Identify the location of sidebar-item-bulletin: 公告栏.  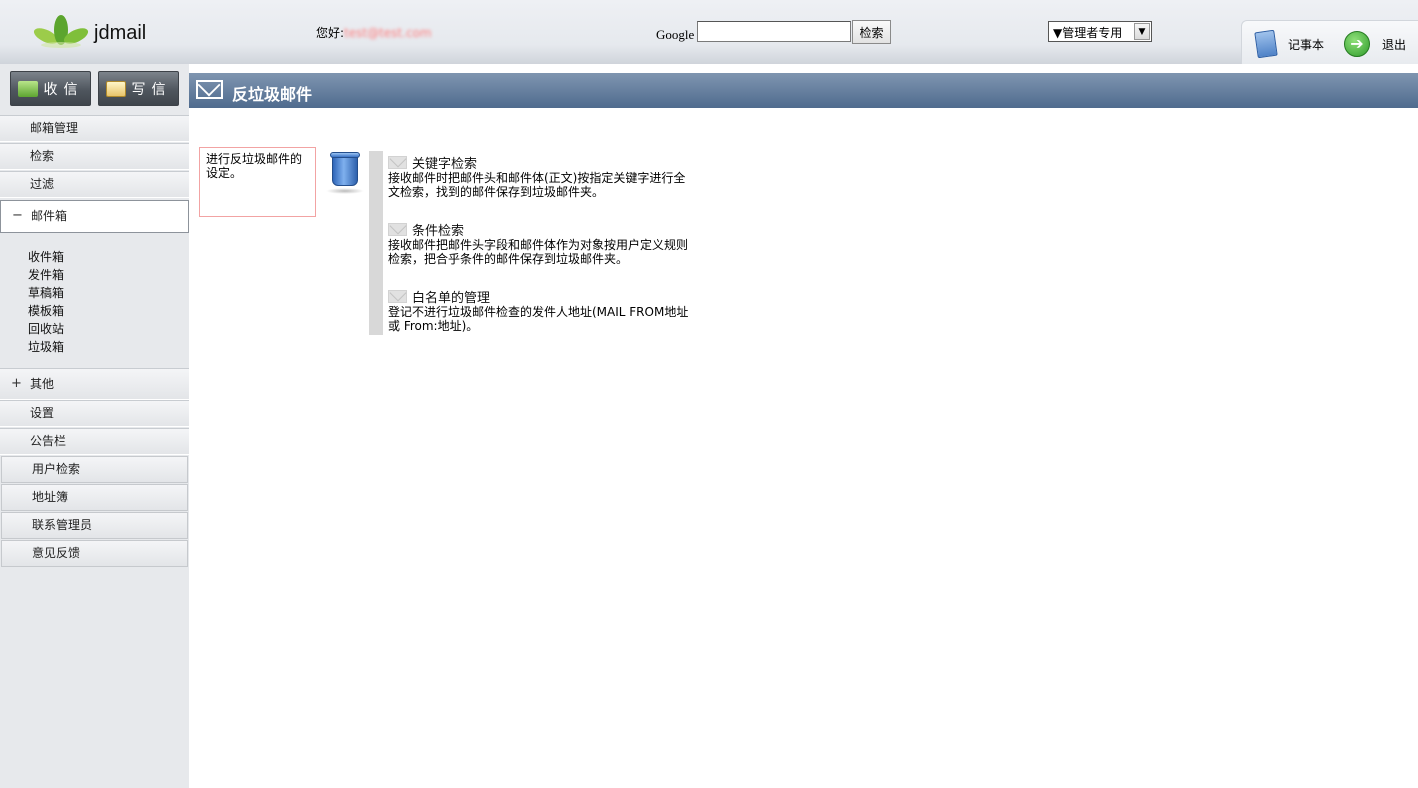
(94, 441).